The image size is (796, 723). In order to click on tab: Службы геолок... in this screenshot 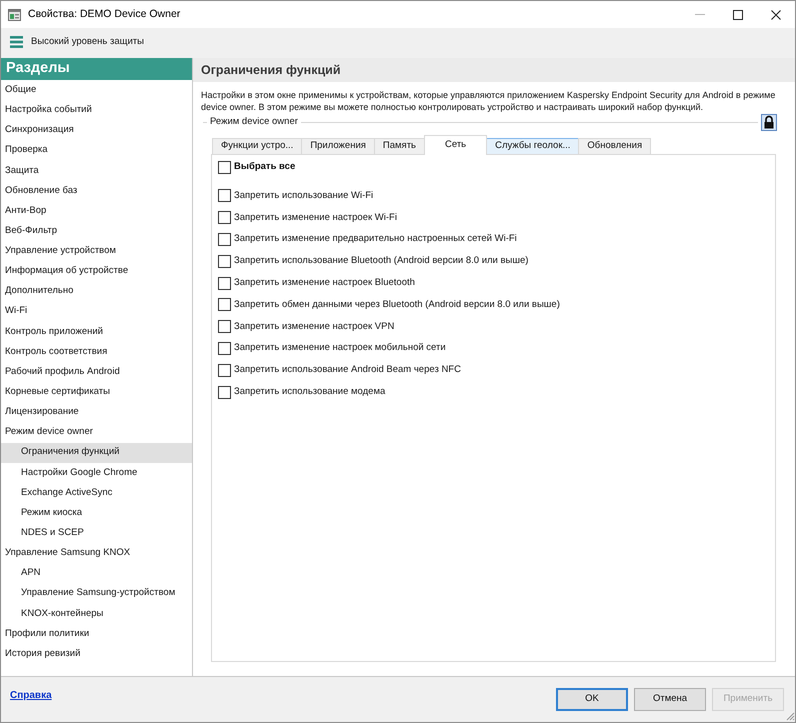, I will do `click(533, 146)`.